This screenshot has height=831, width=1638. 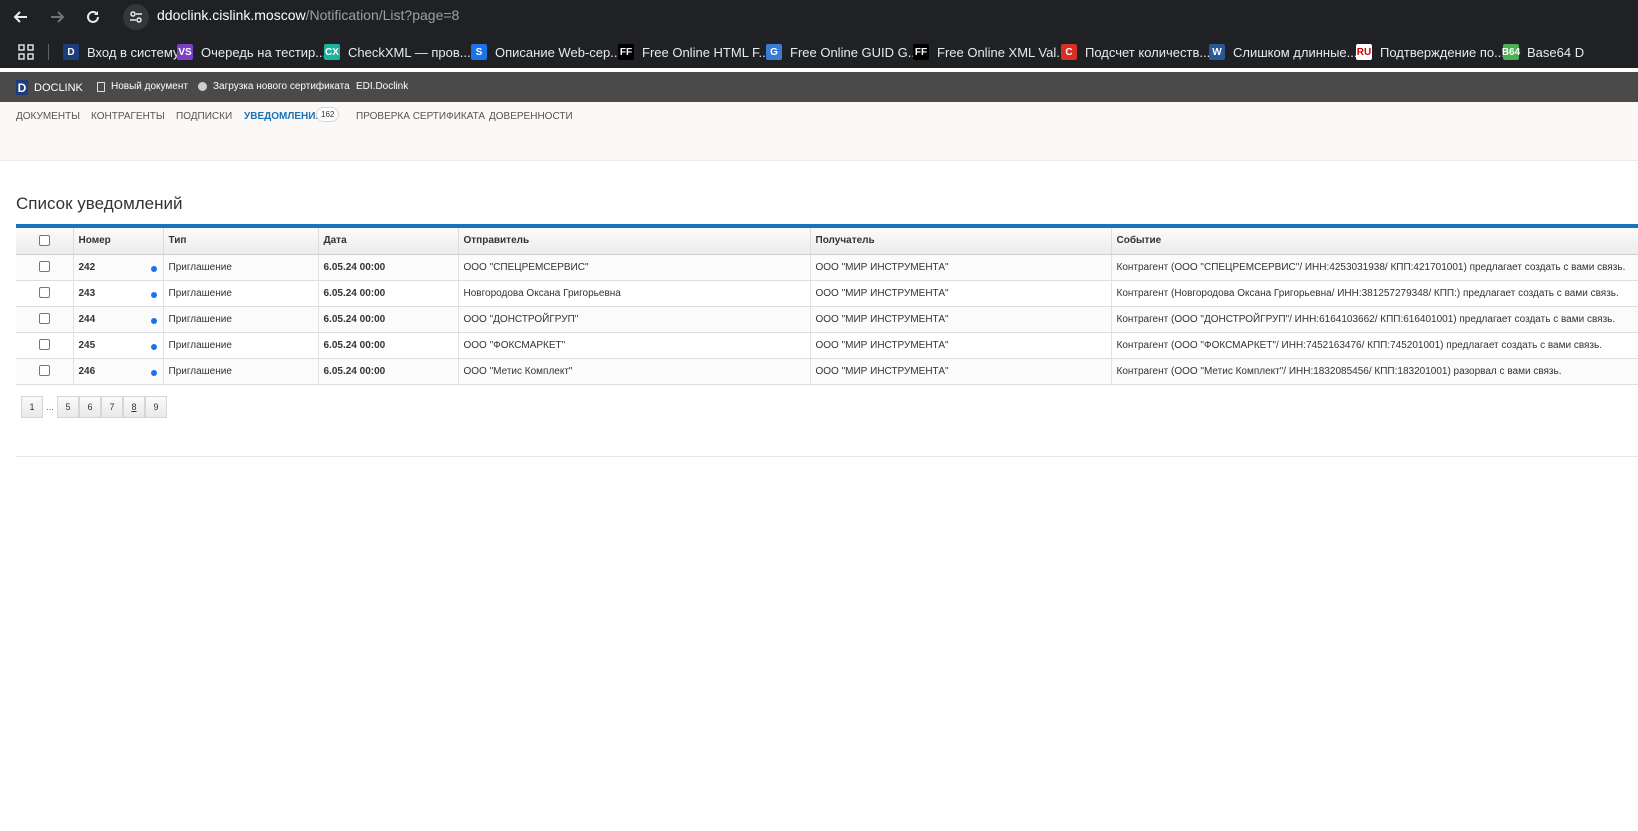 What do you see at coordinates (112, 407) in the screenshot?
I see `page-button-7: 7` at bounding box center [112, 407].